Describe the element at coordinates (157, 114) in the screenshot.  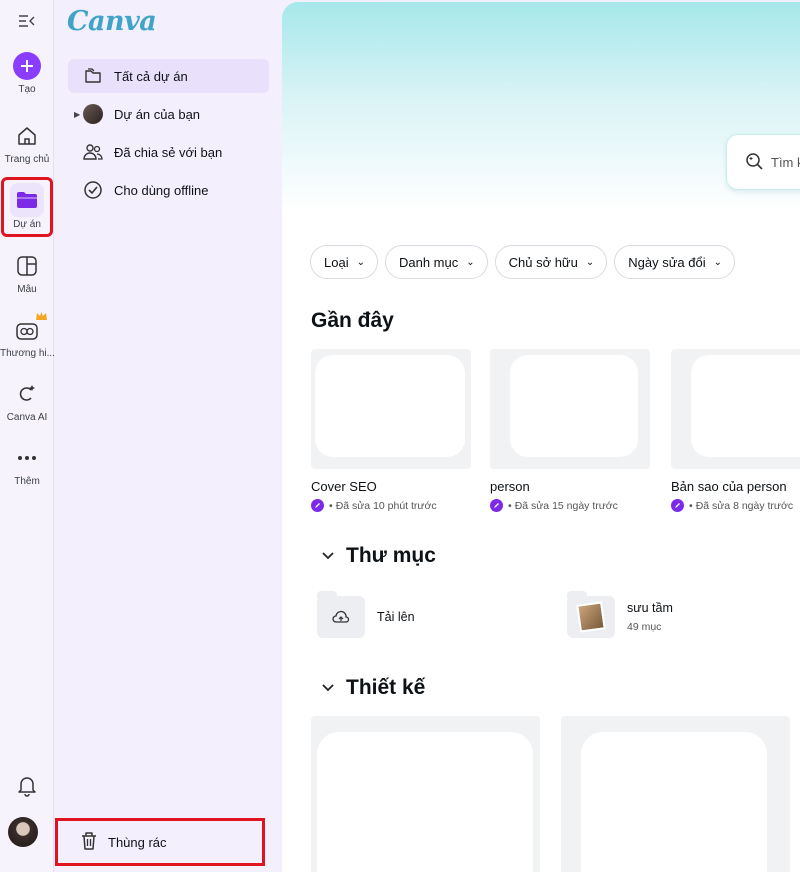
I see `sidebar-item-label: Dự án của bạn` at that location.